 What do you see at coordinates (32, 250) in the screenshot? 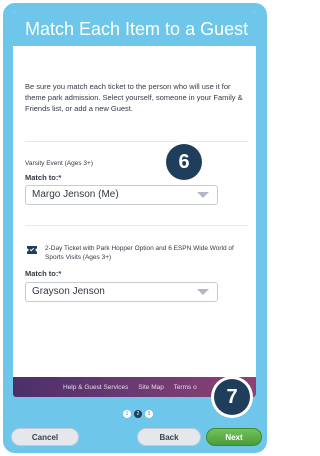
I see `ticket-icon` at bounding box center [32, 250].